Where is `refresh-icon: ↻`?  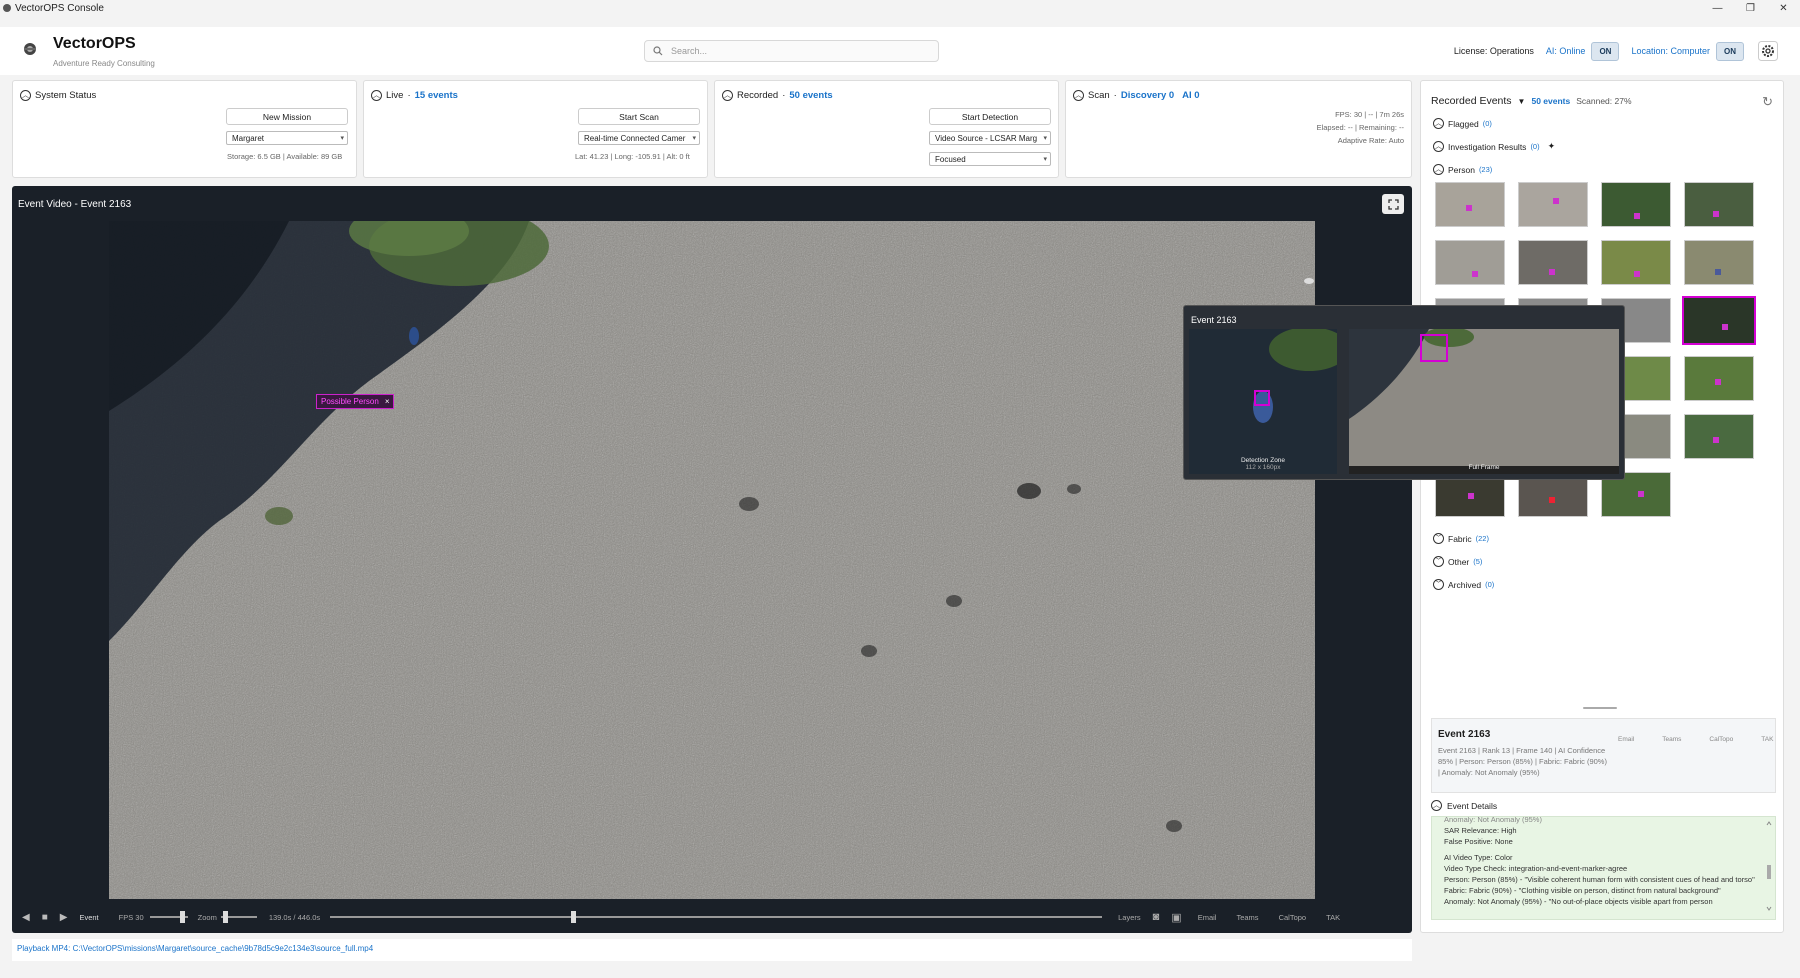 refresh-icon: ↻ is located at coordinates (1767, 102).